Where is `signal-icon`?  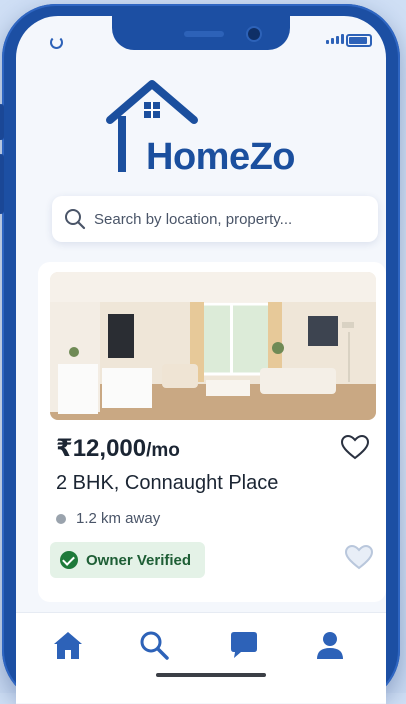 signal-icon is located at coordinates (335, 39).